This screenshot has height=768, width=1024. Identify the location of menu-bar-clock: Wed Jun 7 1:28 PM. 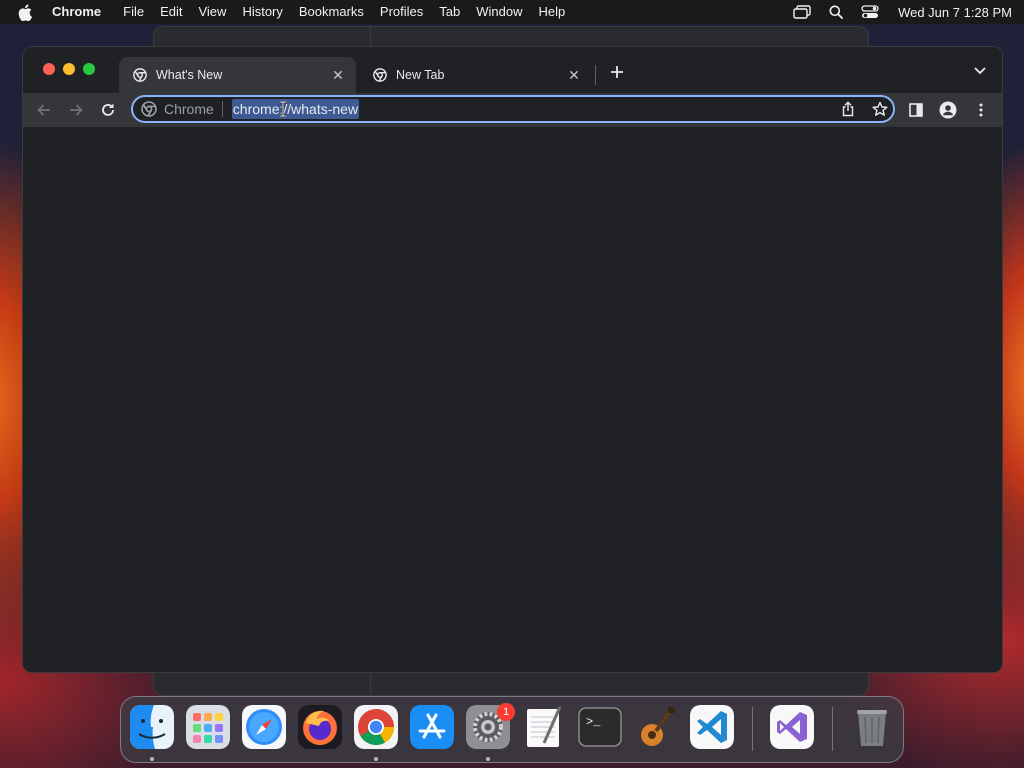
(955, 12).